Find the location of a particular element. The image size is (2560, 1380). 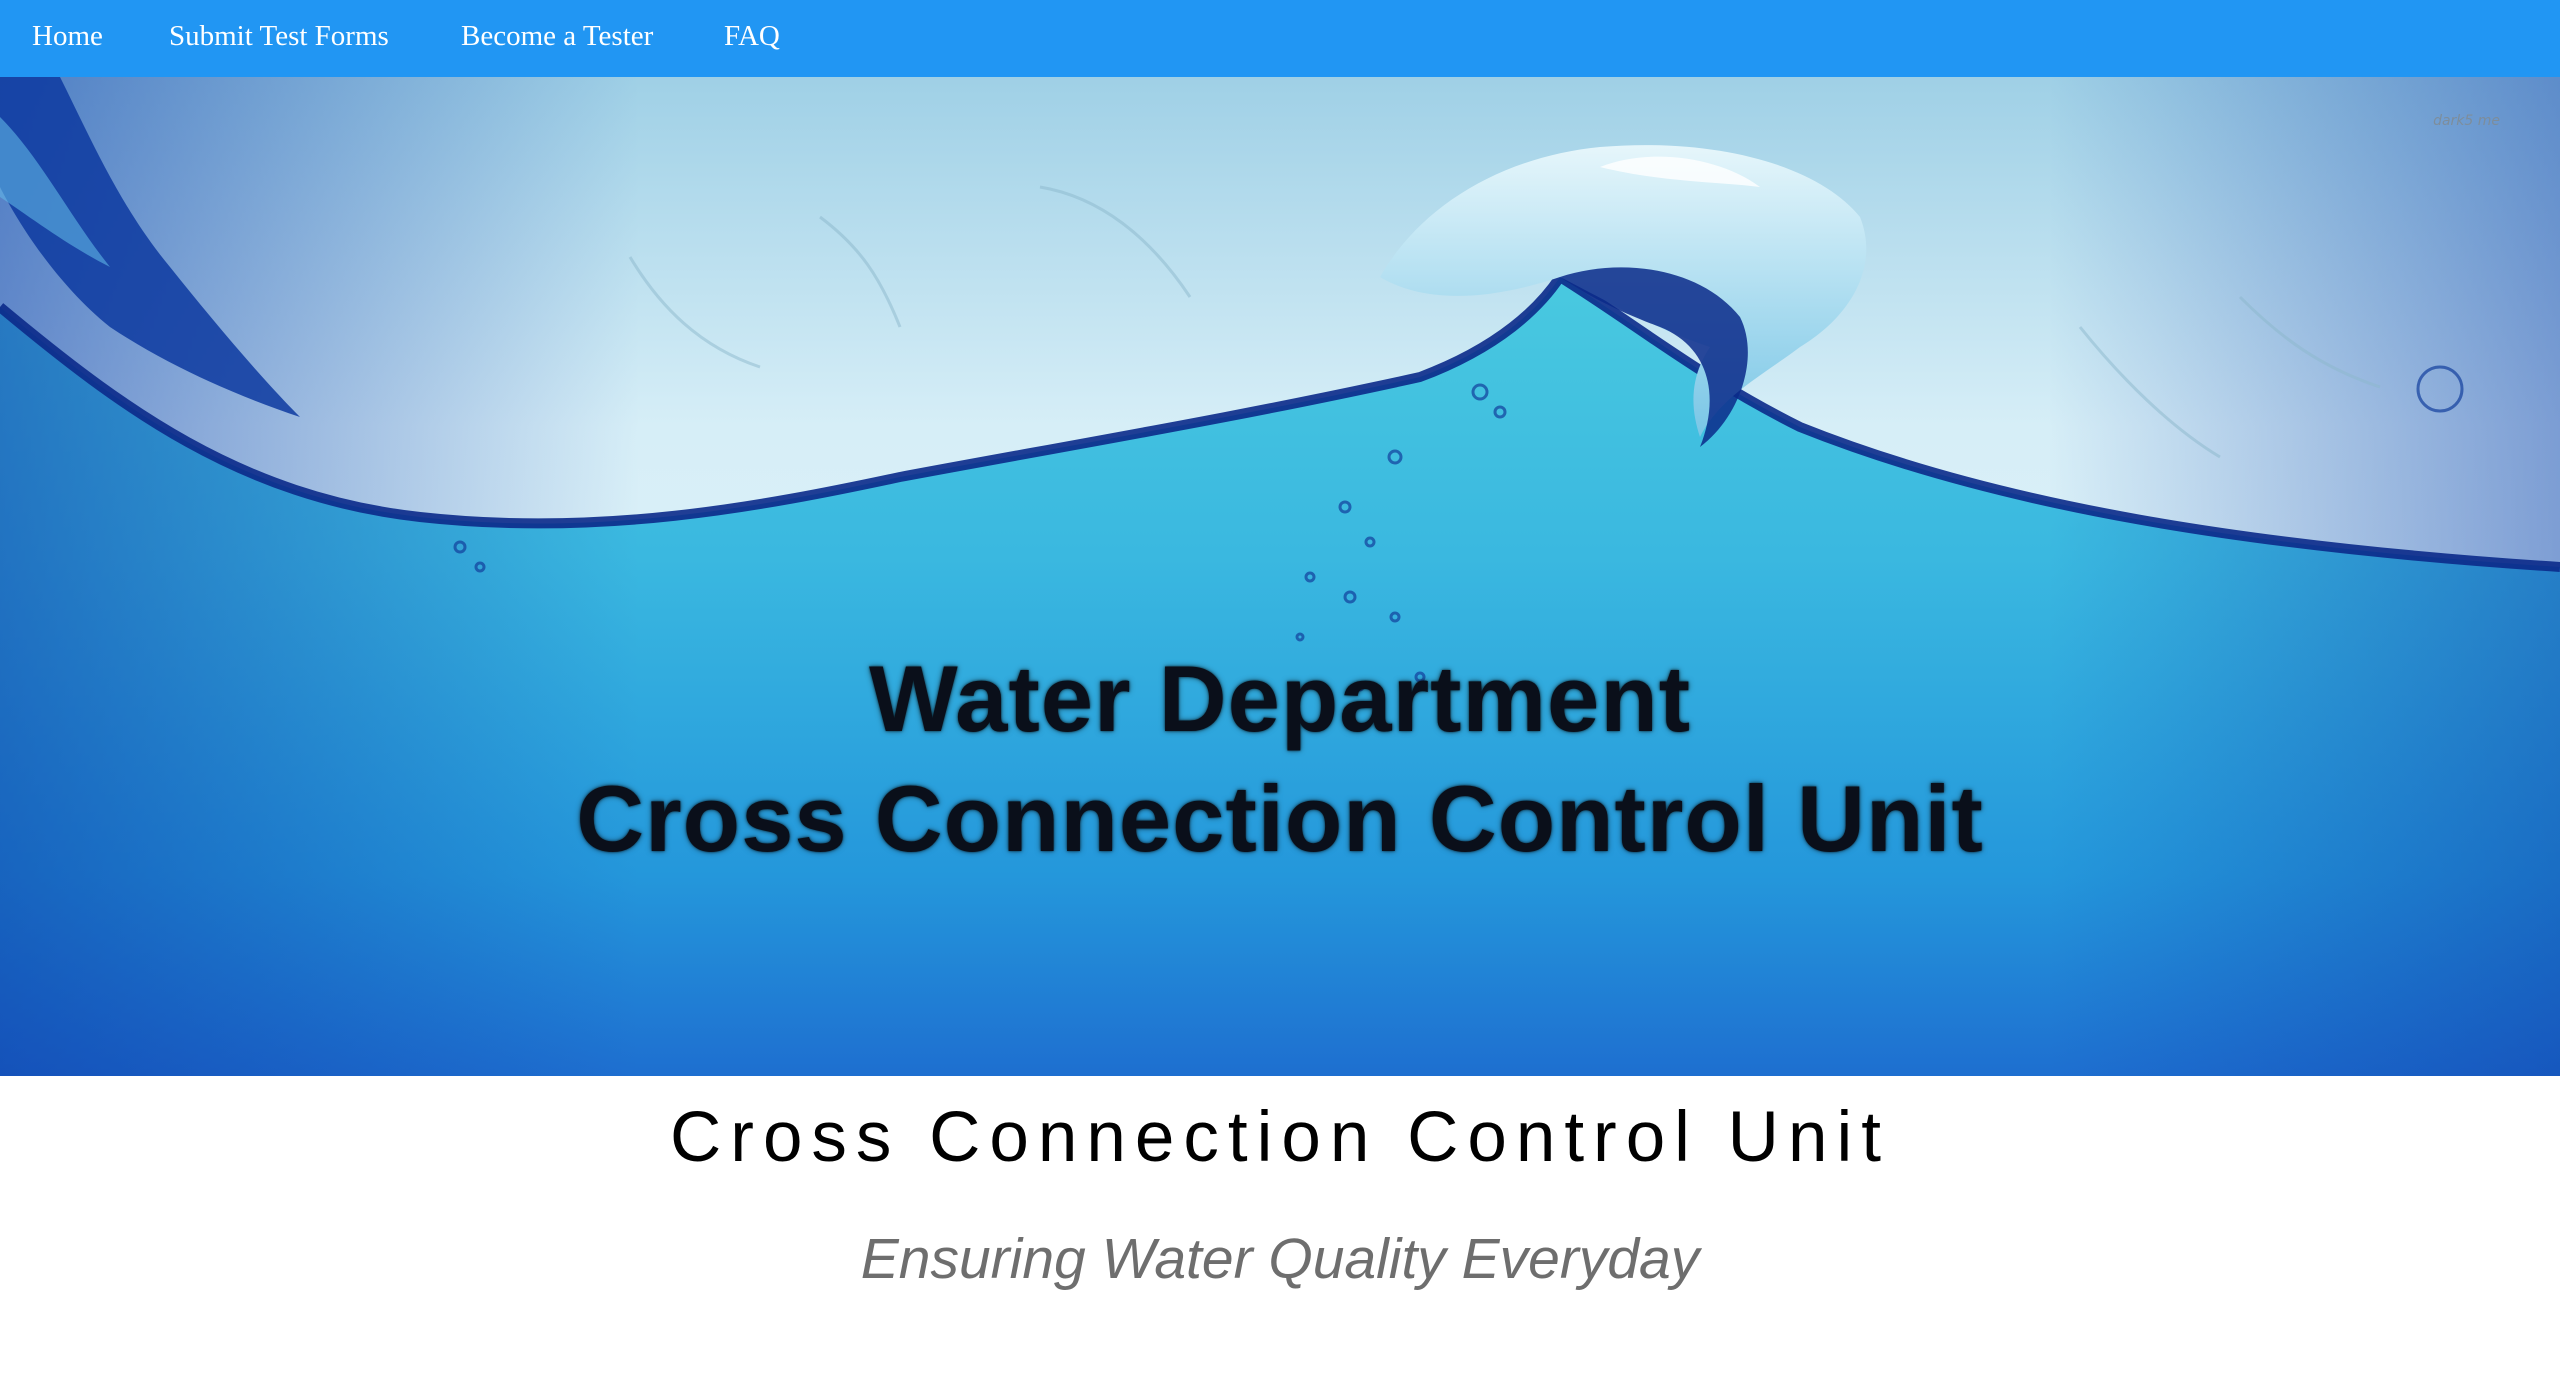

hero-title-line2: Cross Connection Control Unit is located at coordinates (1280, 818).